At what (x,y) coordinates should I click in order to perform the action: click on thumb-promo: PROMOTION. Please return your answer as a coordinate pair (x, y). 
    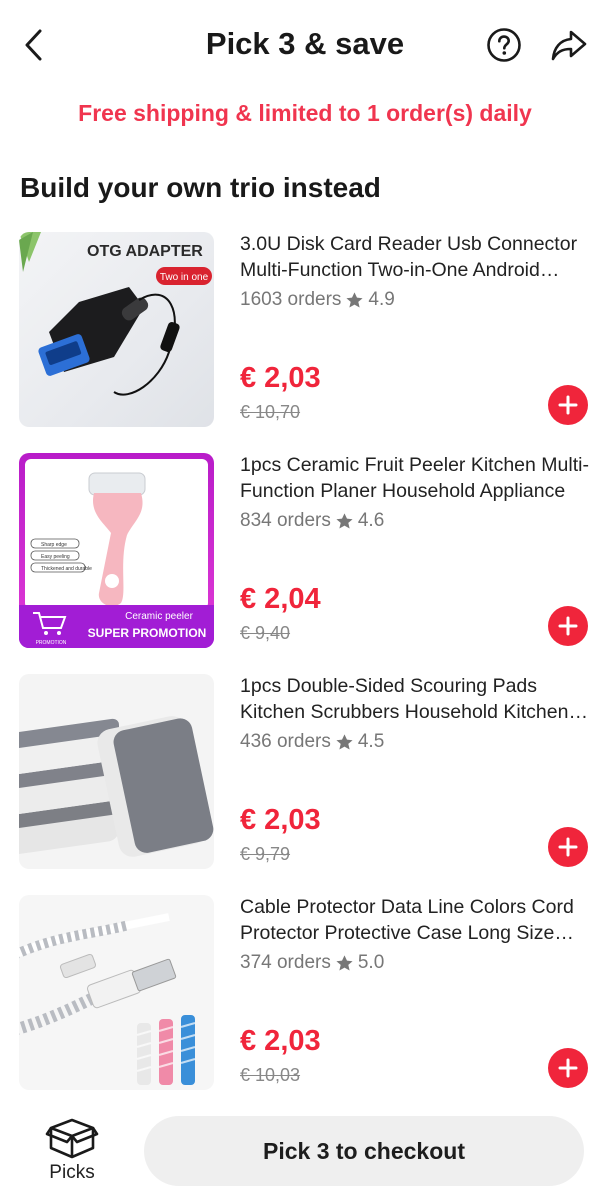
    Looking at the image, I should click on (51, 643).